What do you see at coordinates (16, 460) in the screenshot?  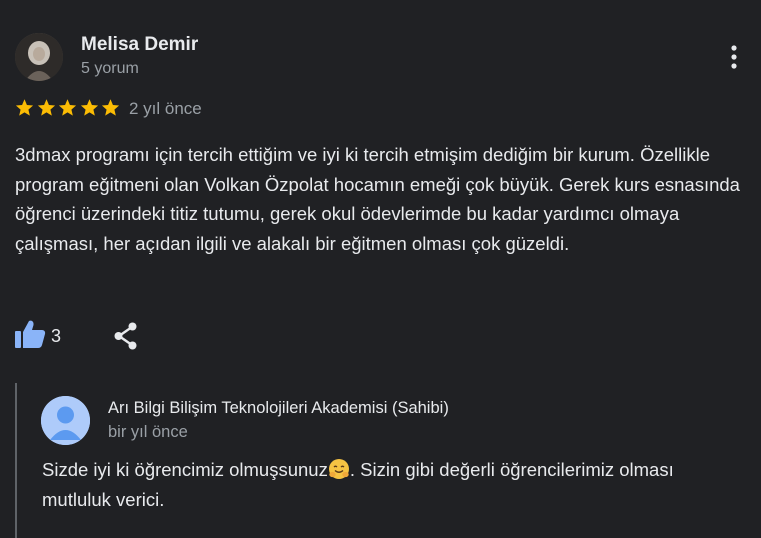 I see `owner-response-divider` at bounding box center [16, 460].